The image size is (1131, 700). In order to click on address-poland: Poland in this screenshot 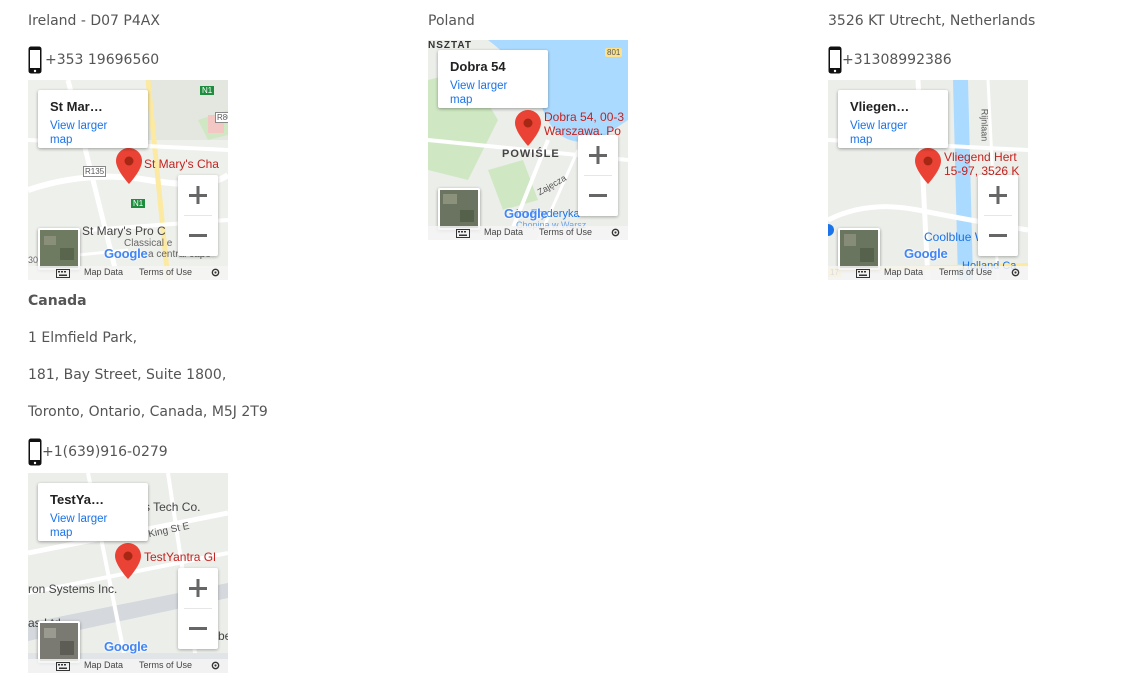, I will do `click(451, 21)`.